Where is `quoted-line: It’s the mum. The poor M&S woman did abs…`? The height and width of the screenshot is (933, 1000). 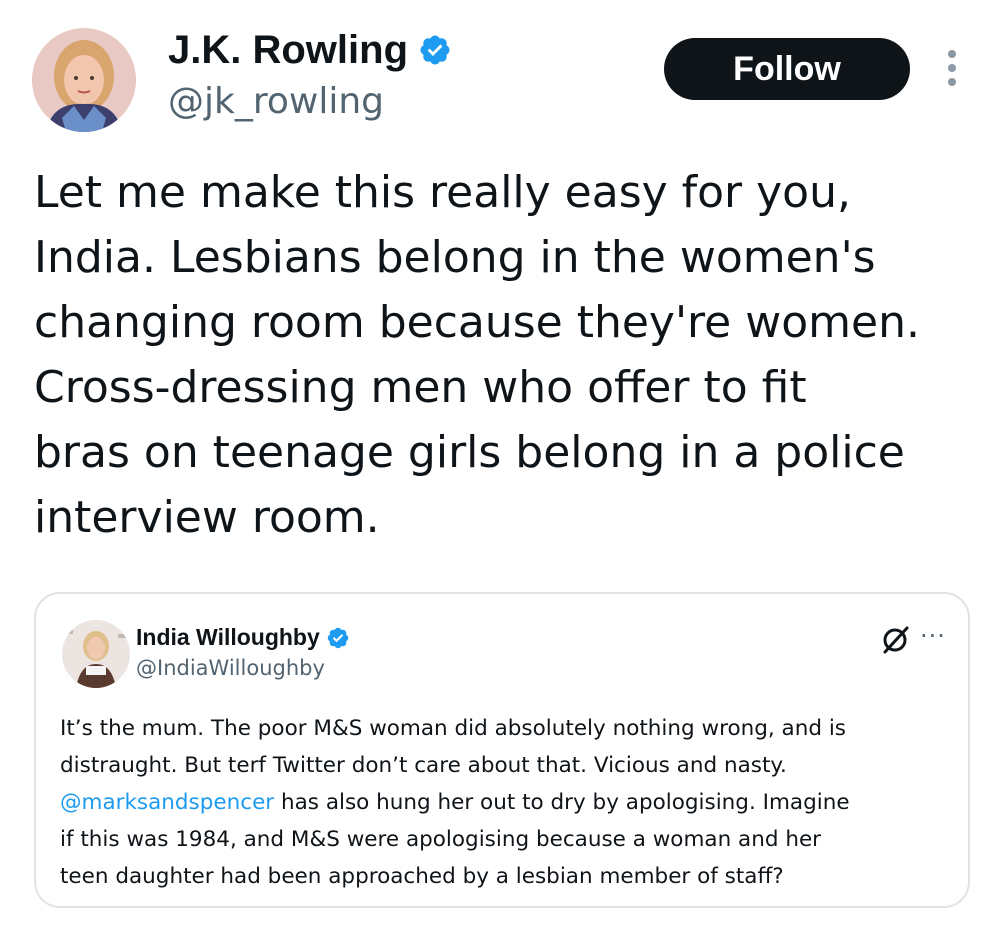
quoted-line: It’s the mum. The poor M&S woman did abs… is located at coordinates (453, 728).